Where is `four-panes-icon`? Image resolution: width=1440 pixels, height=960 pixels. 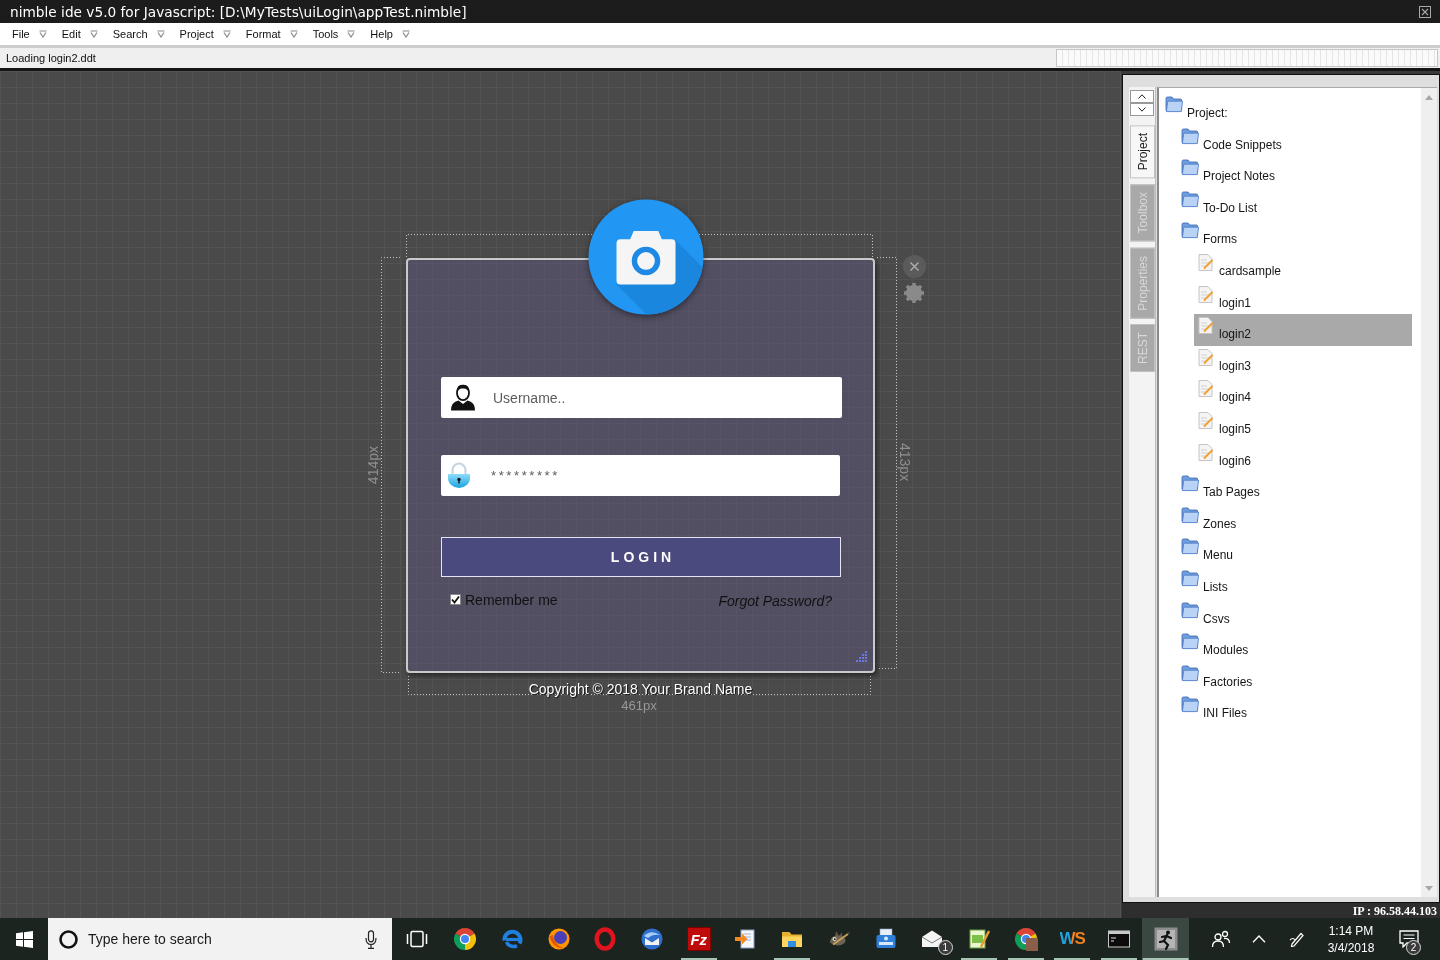
four-panes-icon is located at coordinates (24, 939).